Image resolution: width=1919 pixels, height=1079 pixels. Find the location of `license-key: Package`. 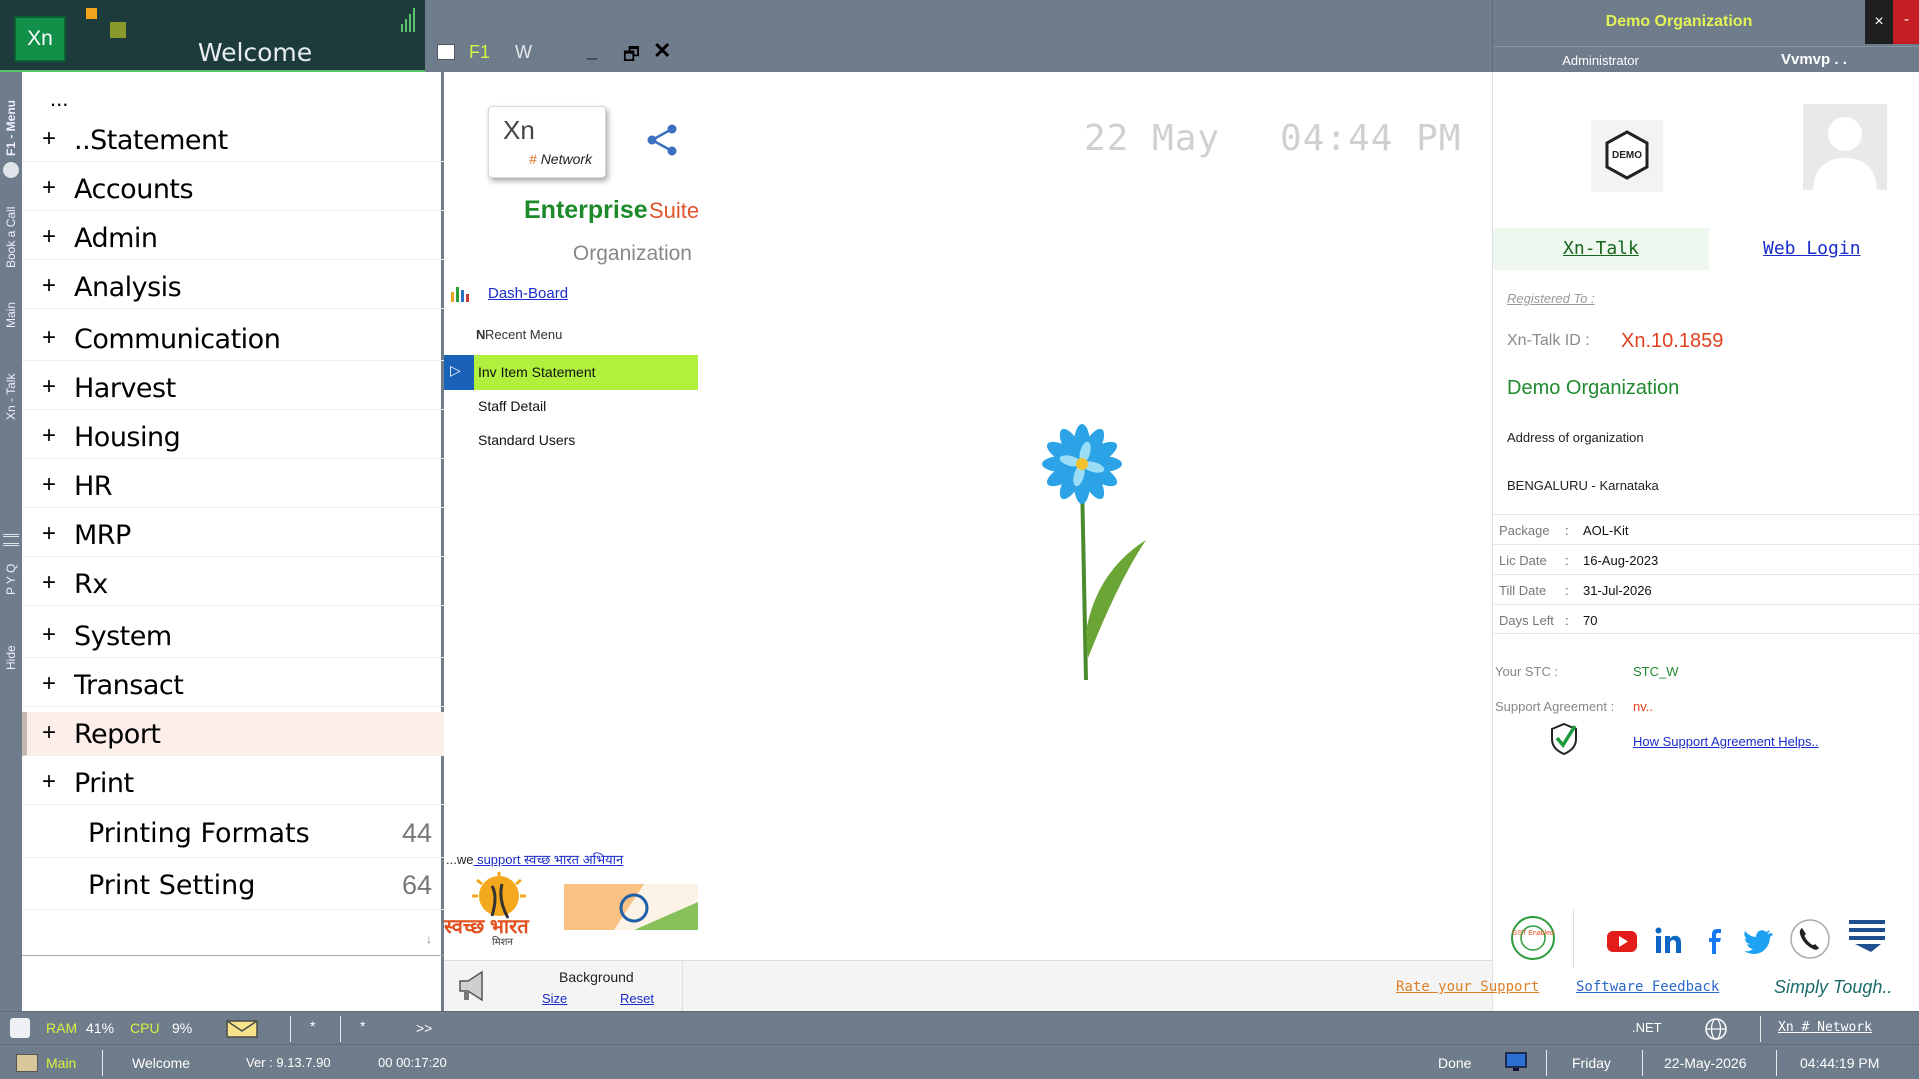

license-key: Package is located at coordinates (1524, 530).